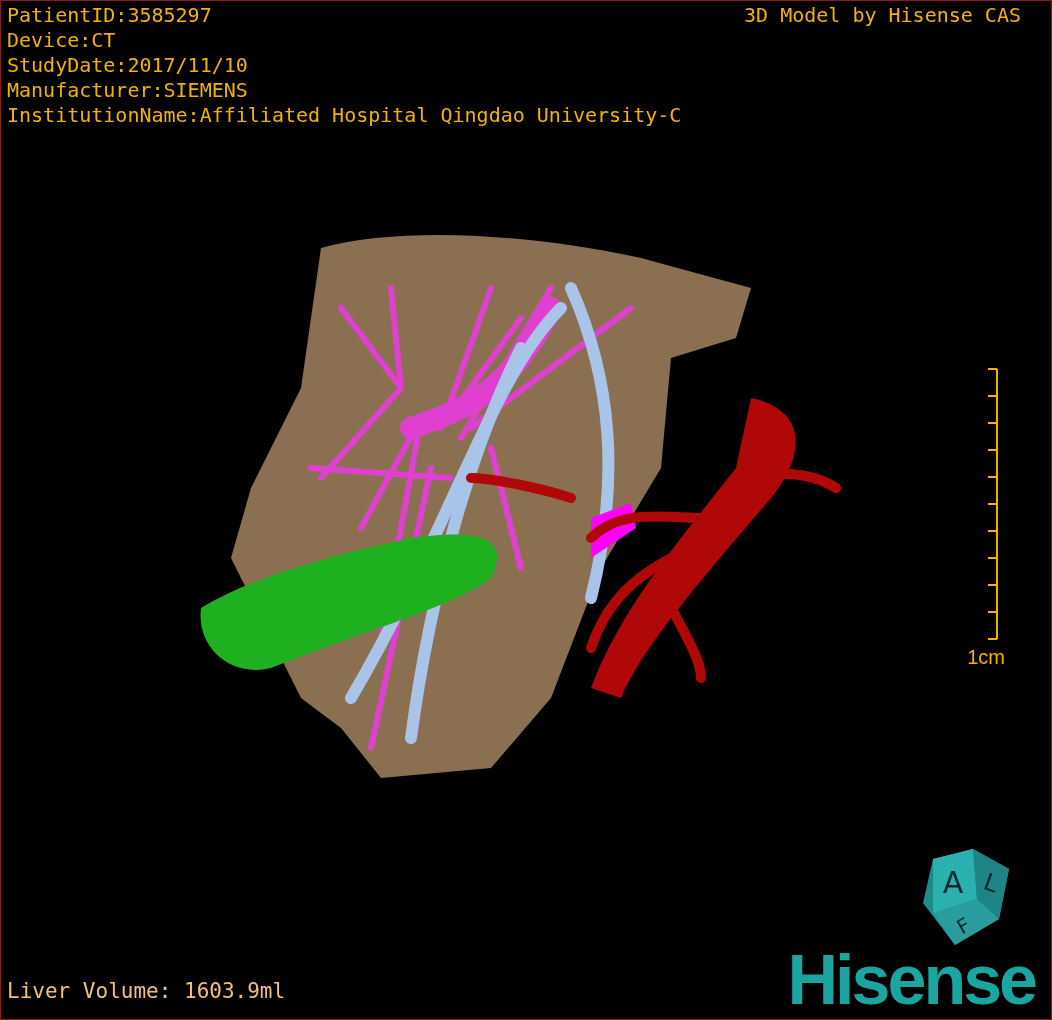 This screenshot has width=1052, height=1020. Describe the element at coordinates (986, 657) in the screenshot. I see `scale-label: 1cm` at that location.